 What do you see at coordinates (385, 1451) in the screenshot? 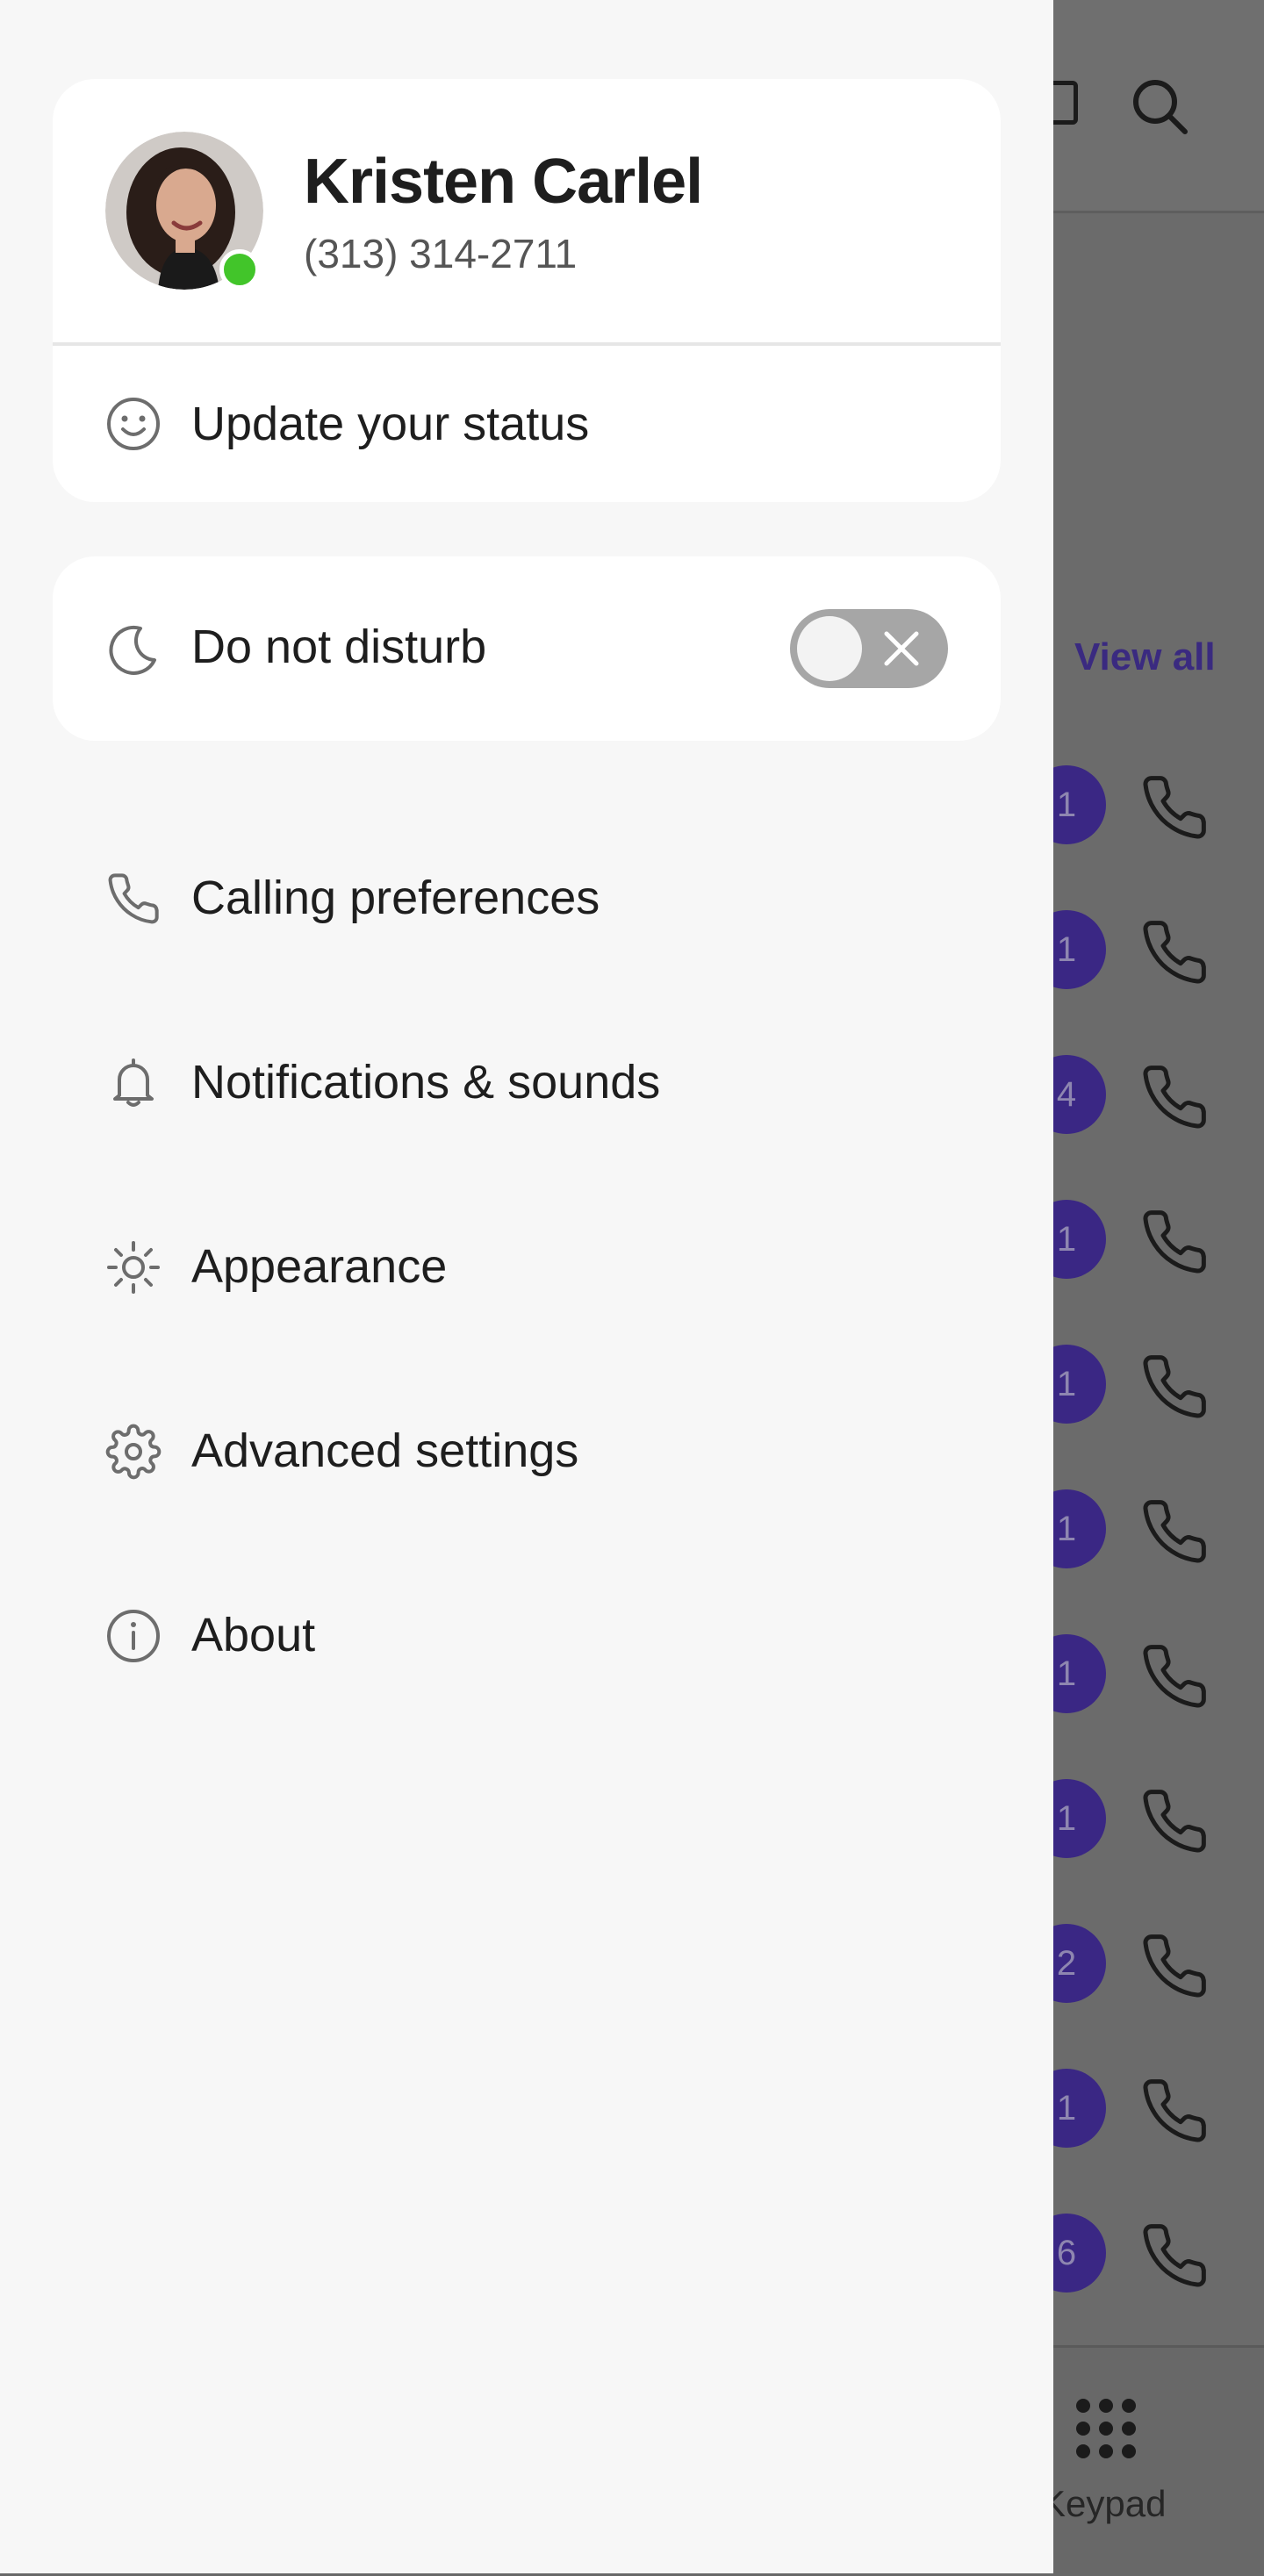
I see `menu-item-label: Advanced settings` at bounding box center [385, 1451].